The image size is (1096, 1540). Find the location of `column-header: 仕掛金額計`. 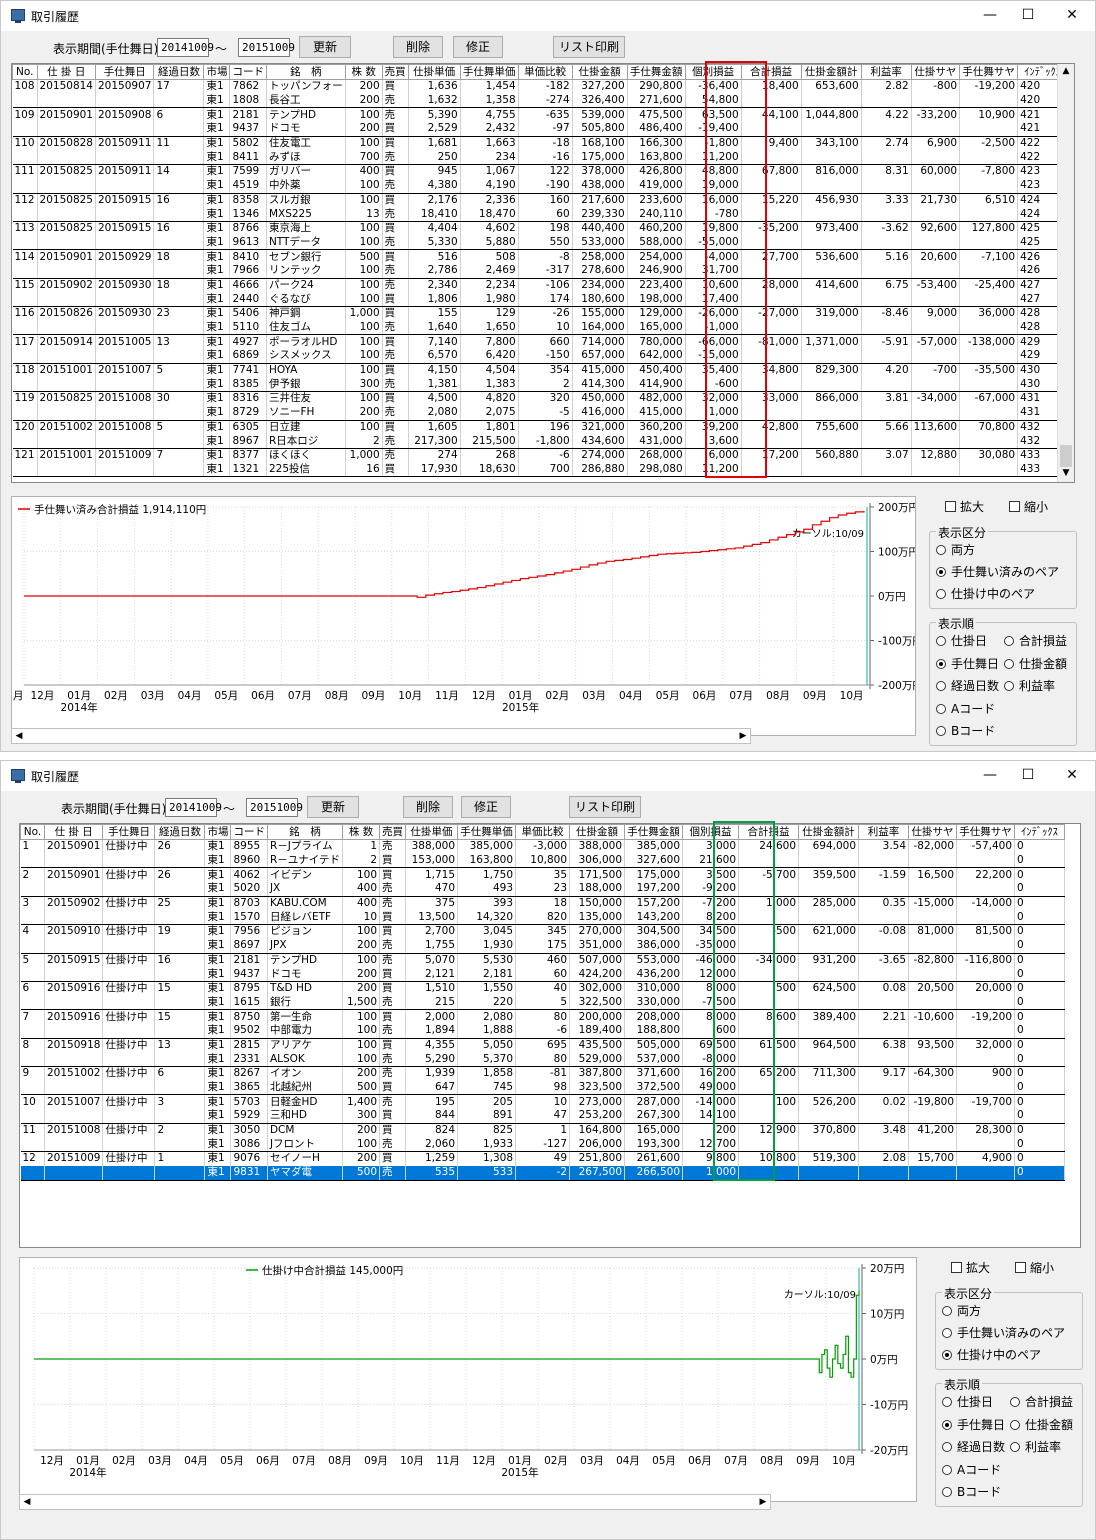

column-header: 仕掛金額計 is located at coordinates (831, 72).